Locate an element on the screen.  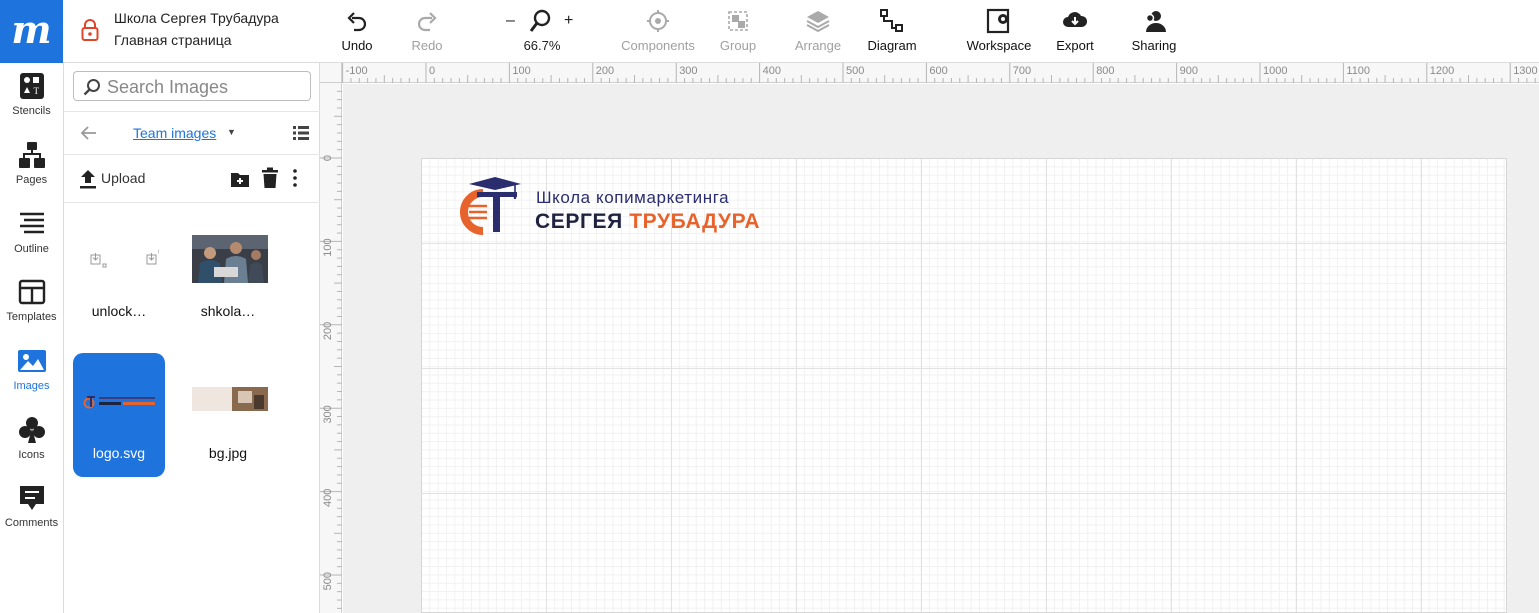
rail-item-pages: Pages is located at coordinates (31, 166).